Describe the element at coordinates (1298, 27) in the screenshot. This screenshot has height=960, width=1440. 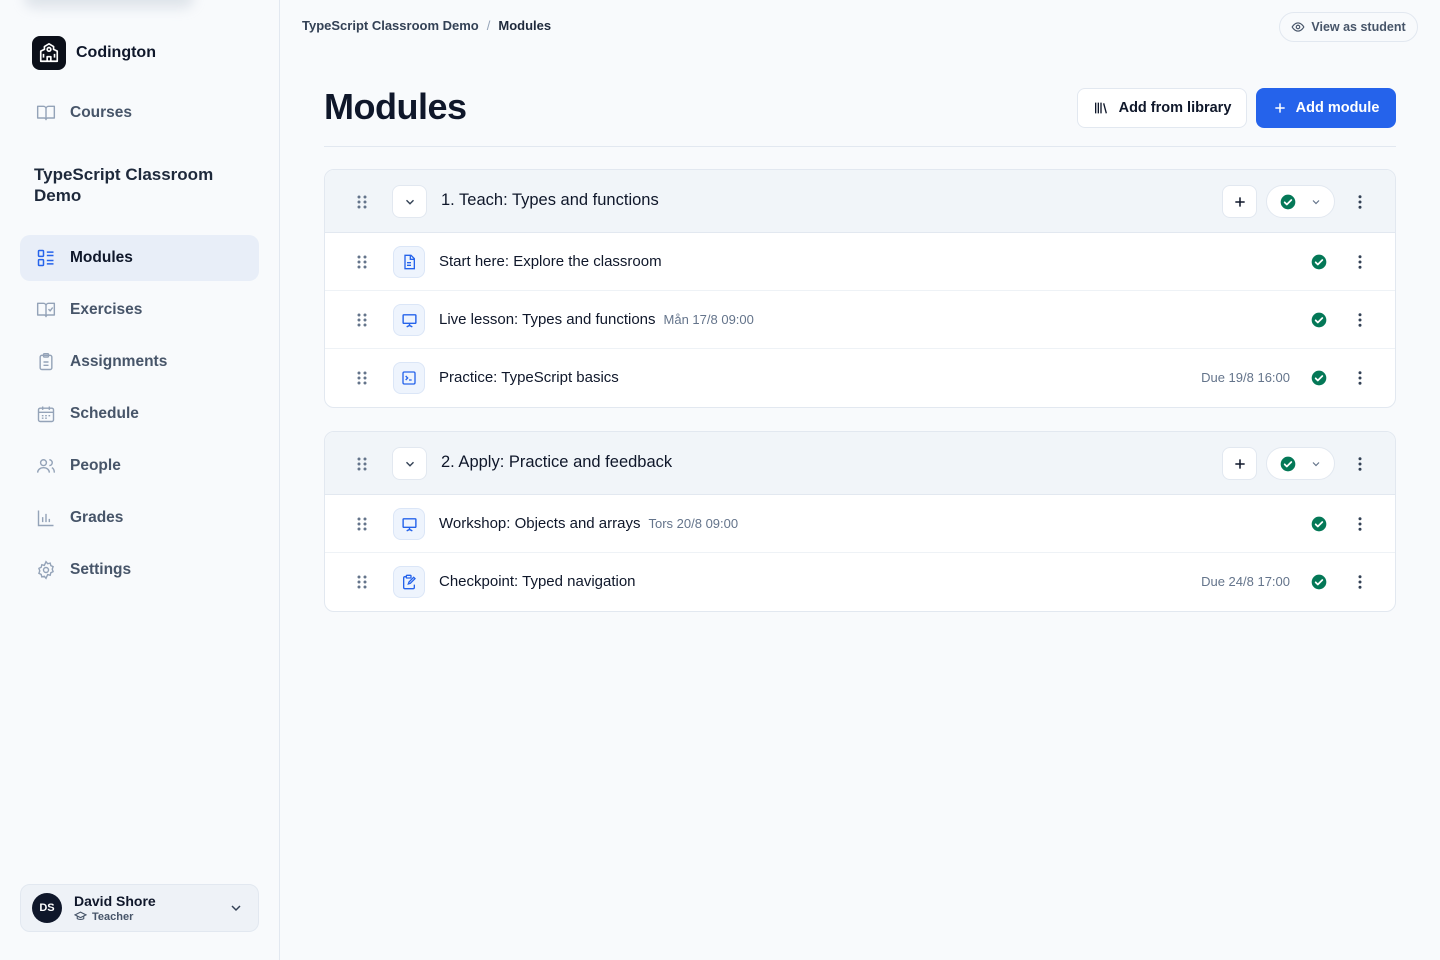
I see `eye-icon` at that location.